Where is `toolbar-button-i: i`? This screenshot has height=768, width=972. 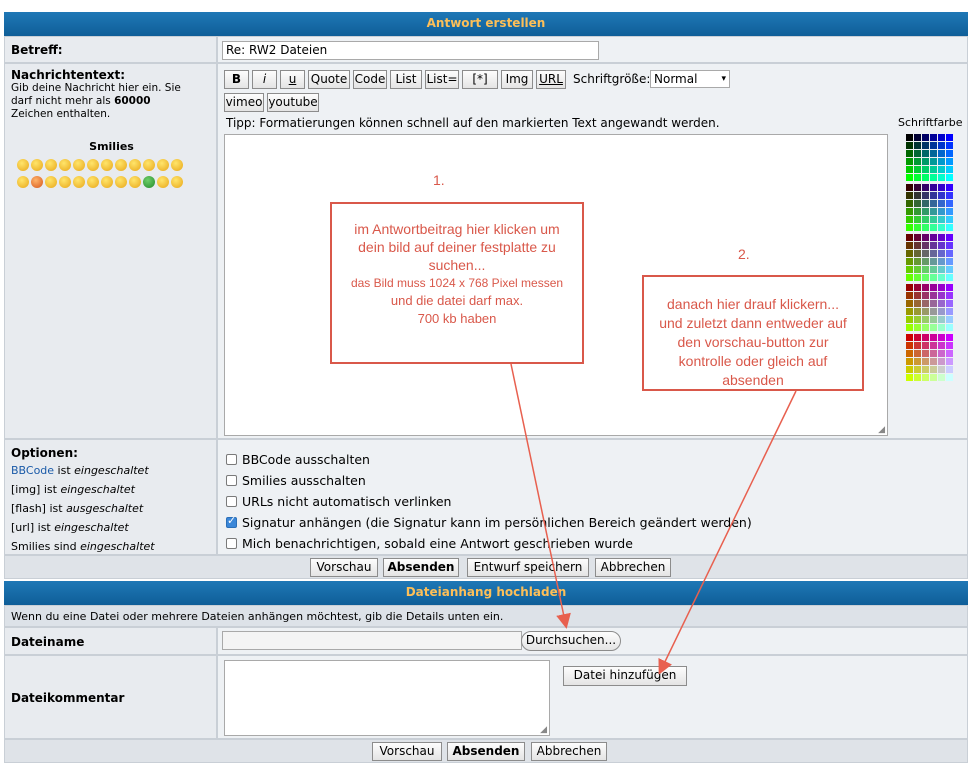 toolbar-button-i: i is located at coordinates (264, 79).